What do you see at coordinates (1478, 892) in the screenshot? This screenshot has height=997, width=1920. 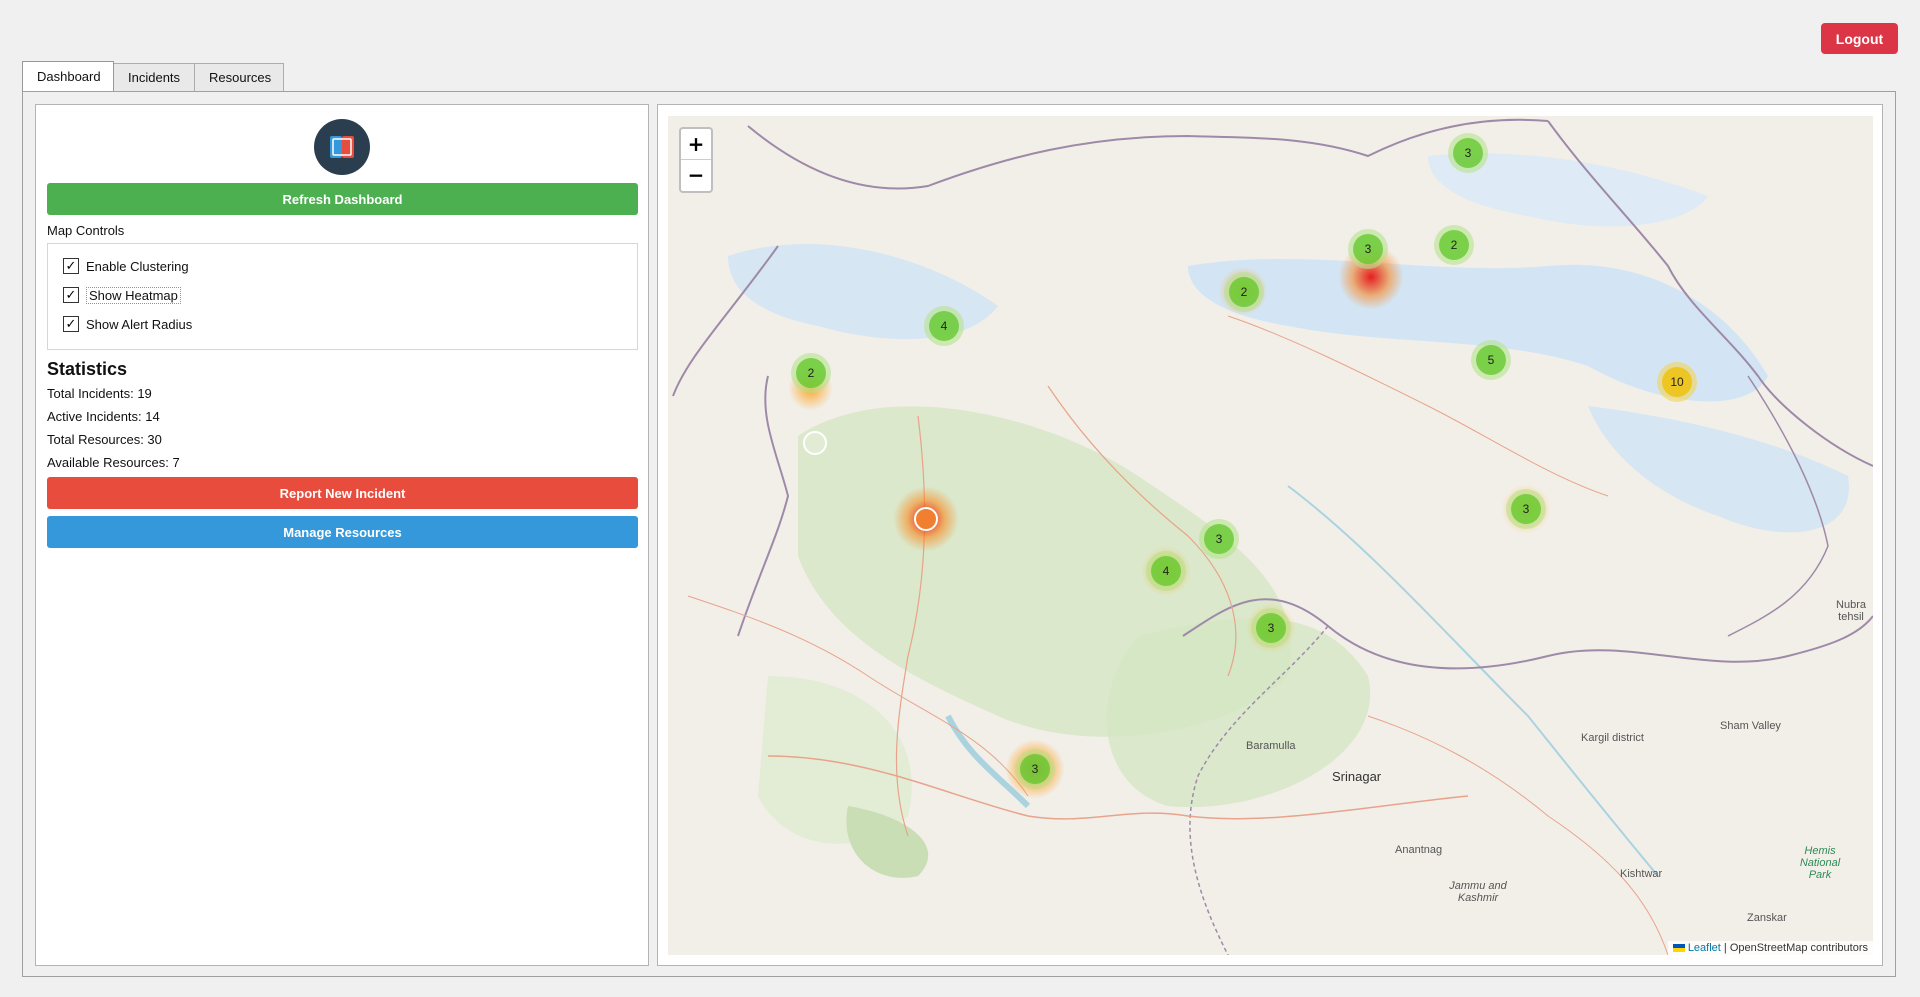 I see `map-label-jammu-kashmir: Jammu and Kashmir` at bounding box center [1478, 892].